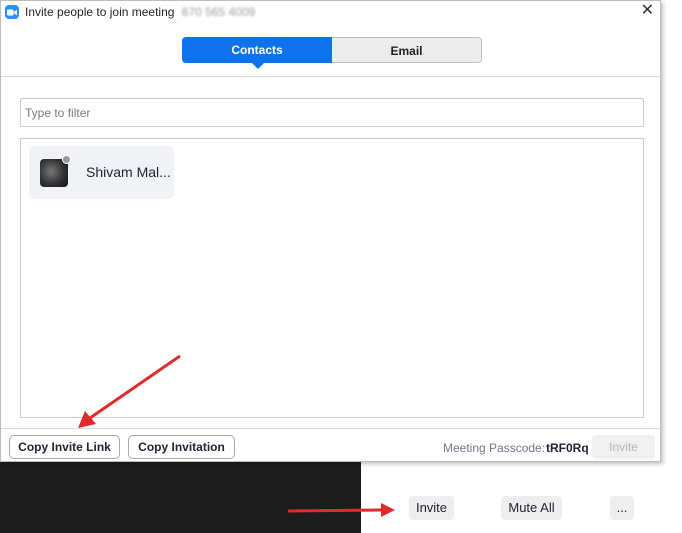 This screenshot has width=682, height=533. I want to click on tab-bar: Contacts Email, so click(330, 50).